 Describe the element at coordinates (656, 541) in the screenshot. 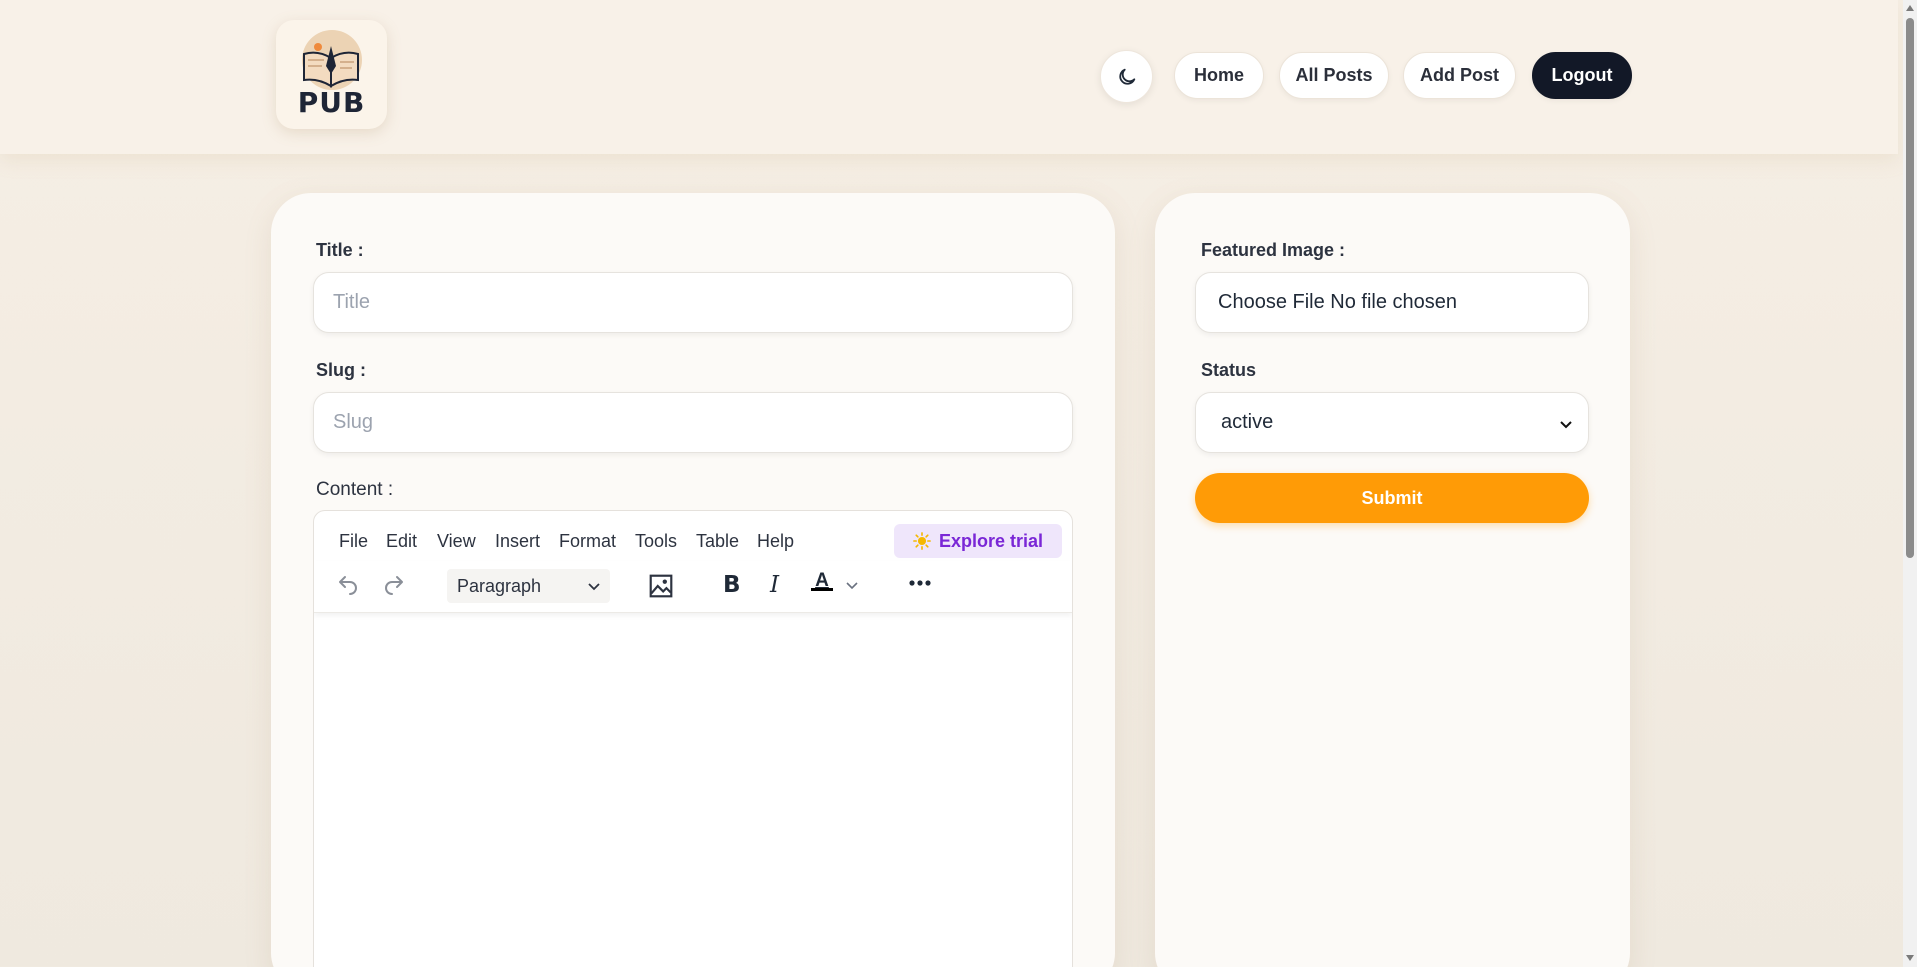

I see `menu-tools: Tools` at that location.